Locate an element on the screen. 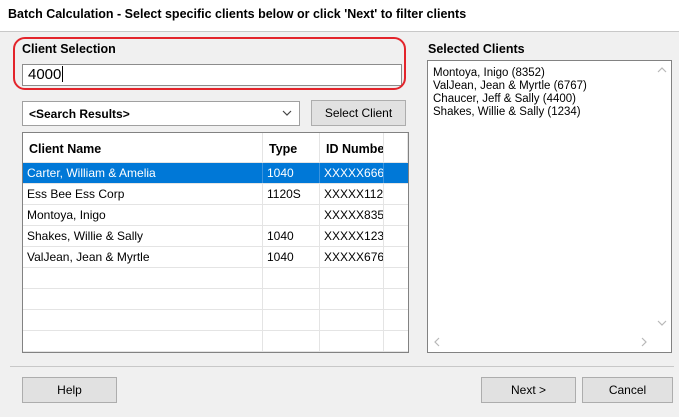 This screenshot has width=679, height=417. table-row: ValJean, Jean & Myrtle 1040 XXXXX6767 is located at coordinates (215, 257).